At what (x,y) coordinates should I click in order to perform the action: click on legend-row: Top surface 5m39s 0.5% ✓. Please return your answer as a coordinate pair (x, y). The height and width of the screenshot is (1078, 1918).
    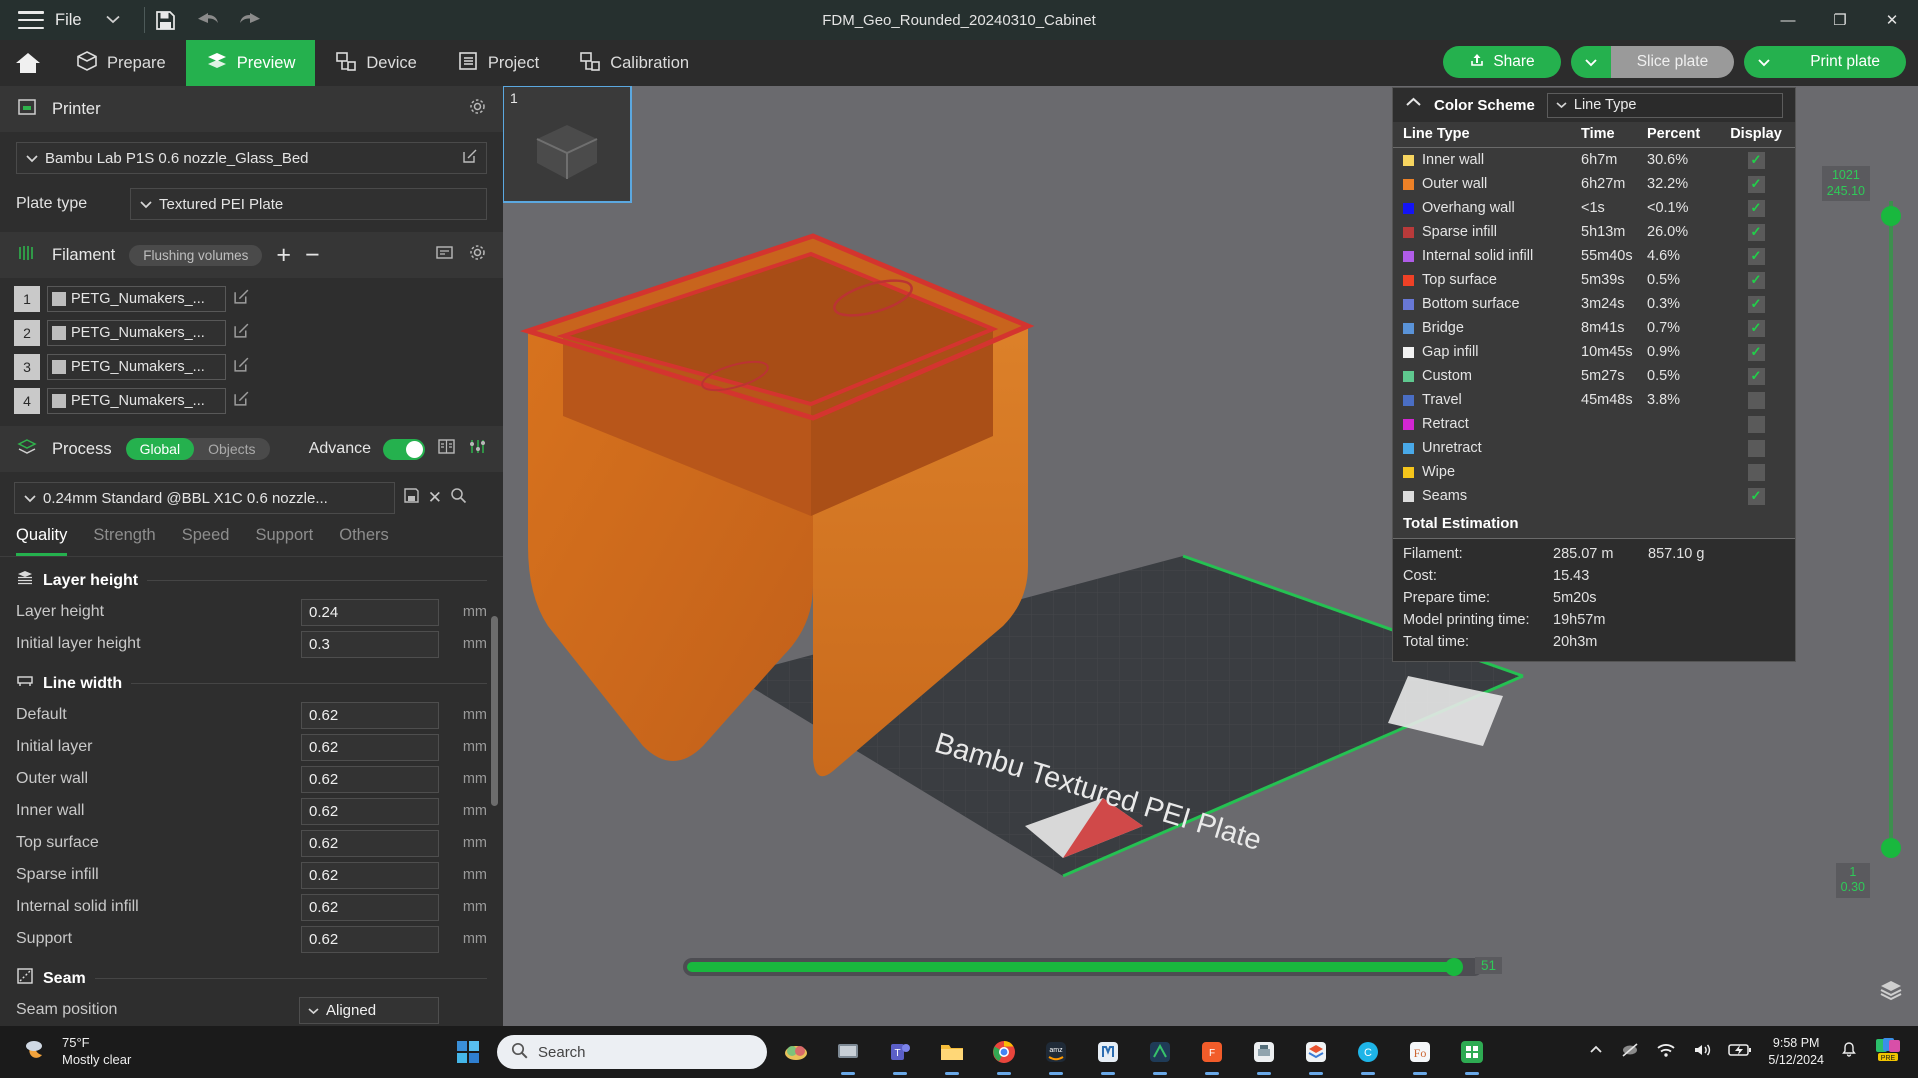
    Looking at the image, I should click on (1594, 280).